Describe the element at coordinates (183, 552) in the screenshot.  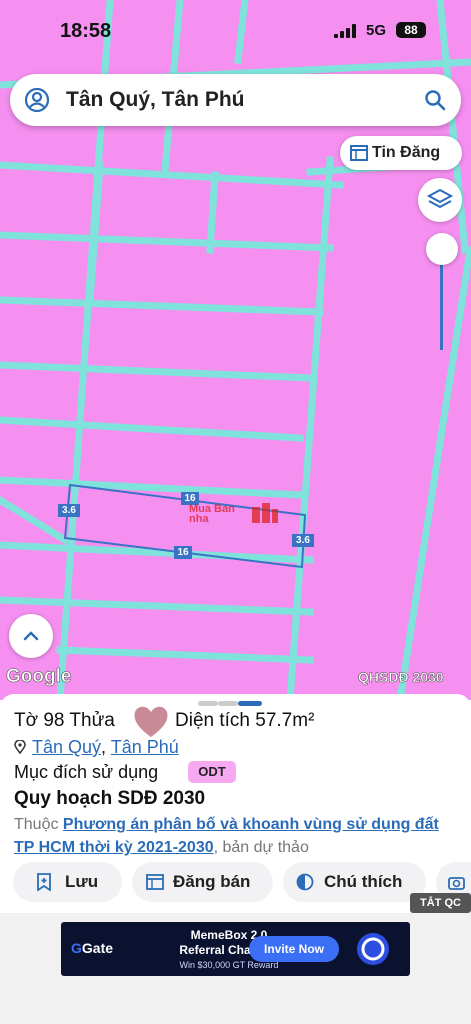
I see `edge-label-bottom: 16` at that location.